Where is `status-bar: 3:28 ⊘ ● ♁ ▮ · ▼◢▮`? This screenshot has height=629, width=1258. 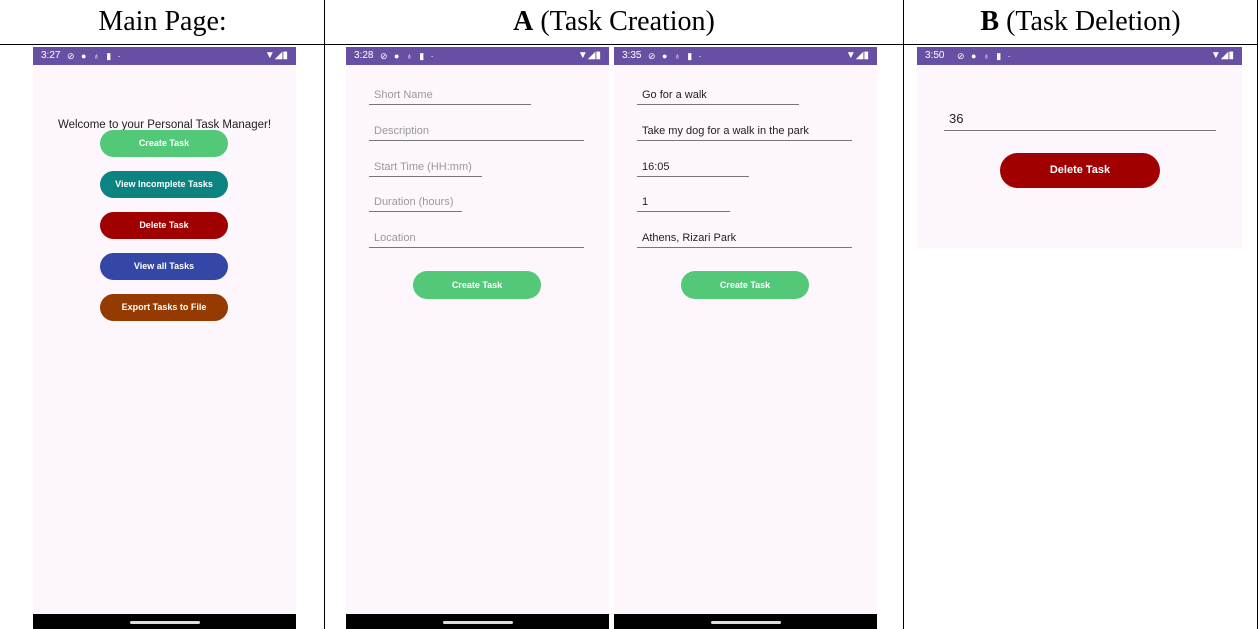 status-bar: 3:28 ⊘ ● ♁ ▮ · ▼◢▮ is located at coordinates (477, 56).